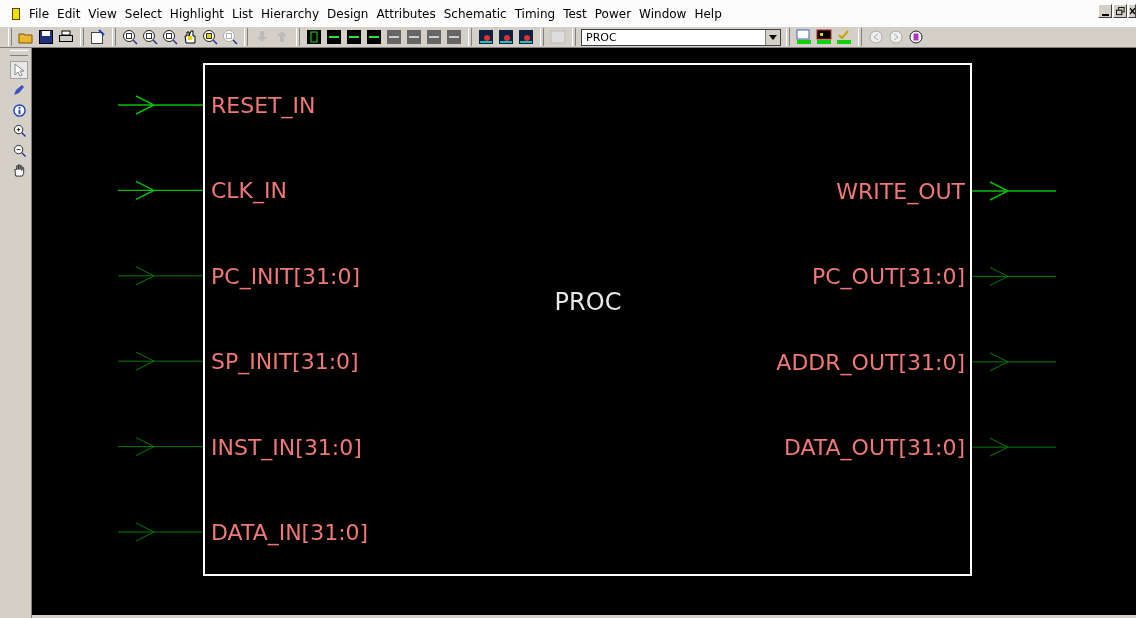  Describe the element at coordinates (575, 13) in the screenshot. I see `menu-item: Test` at that location.